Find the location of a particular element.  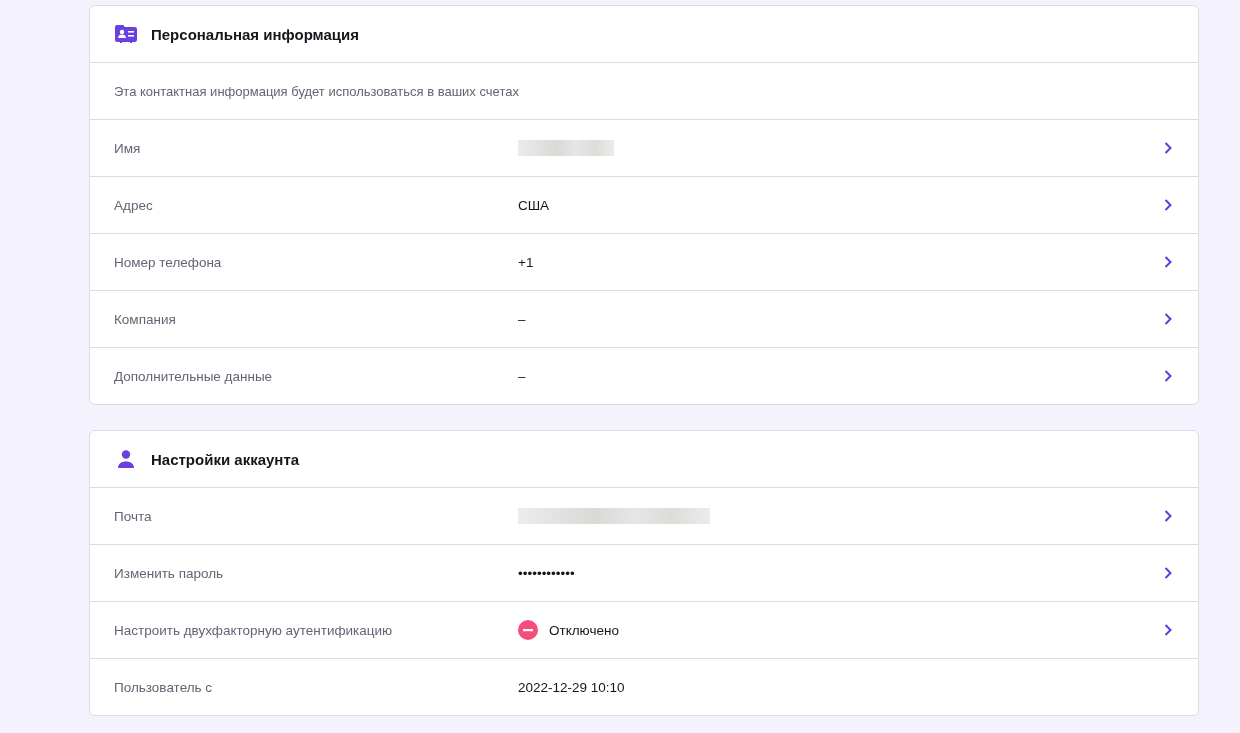

field-label: Пользователь с is located at coordinates (164, 687).